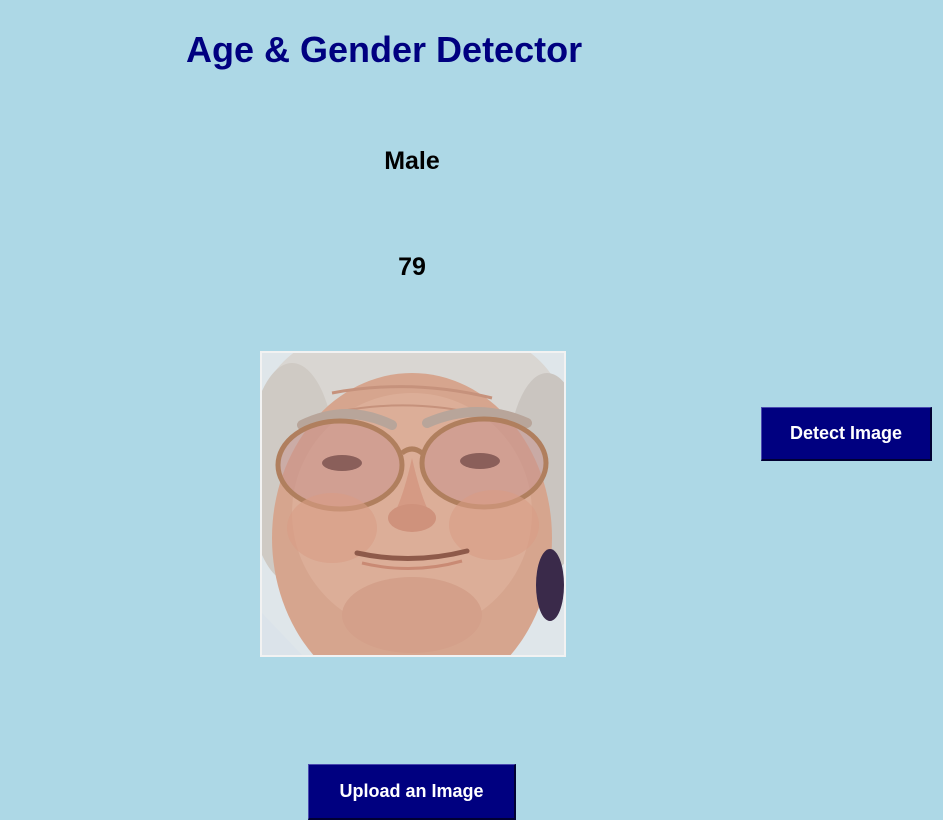 This screenshot has width=943, height=820. Describe the element at coordinates (384, 49) in the screenshot. I see `page-title: Age & Gender Detector` at that location.